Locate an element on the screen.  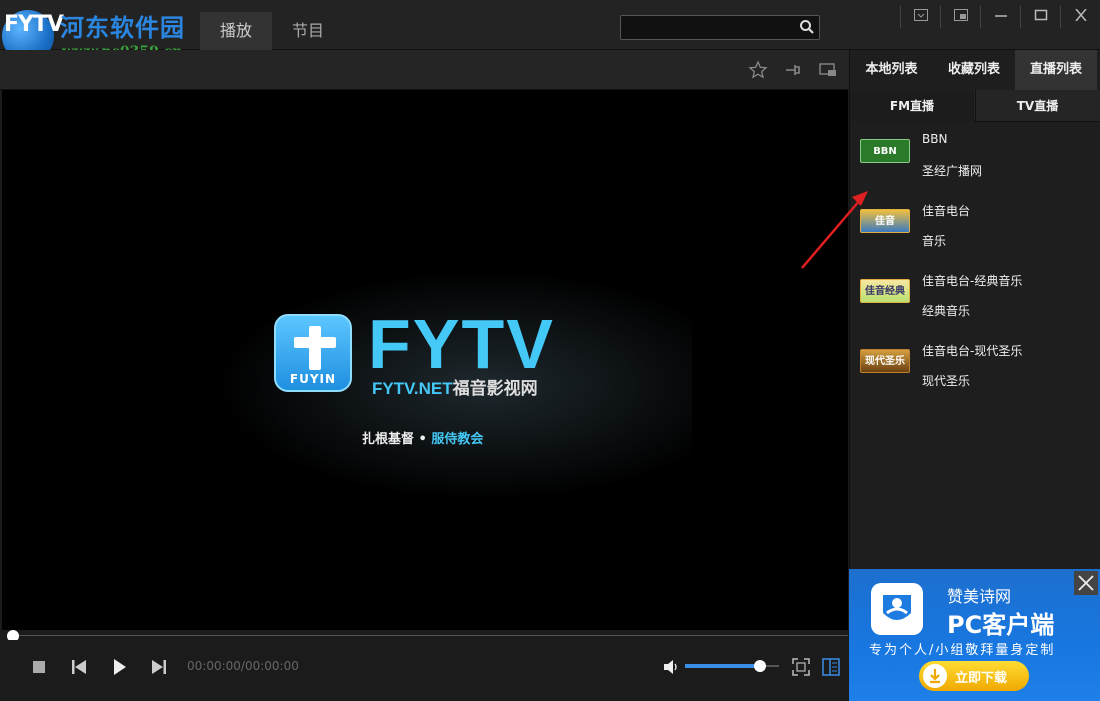
station-item: BBN BBN 圣经广播网 is located at coordinates (975, 156).